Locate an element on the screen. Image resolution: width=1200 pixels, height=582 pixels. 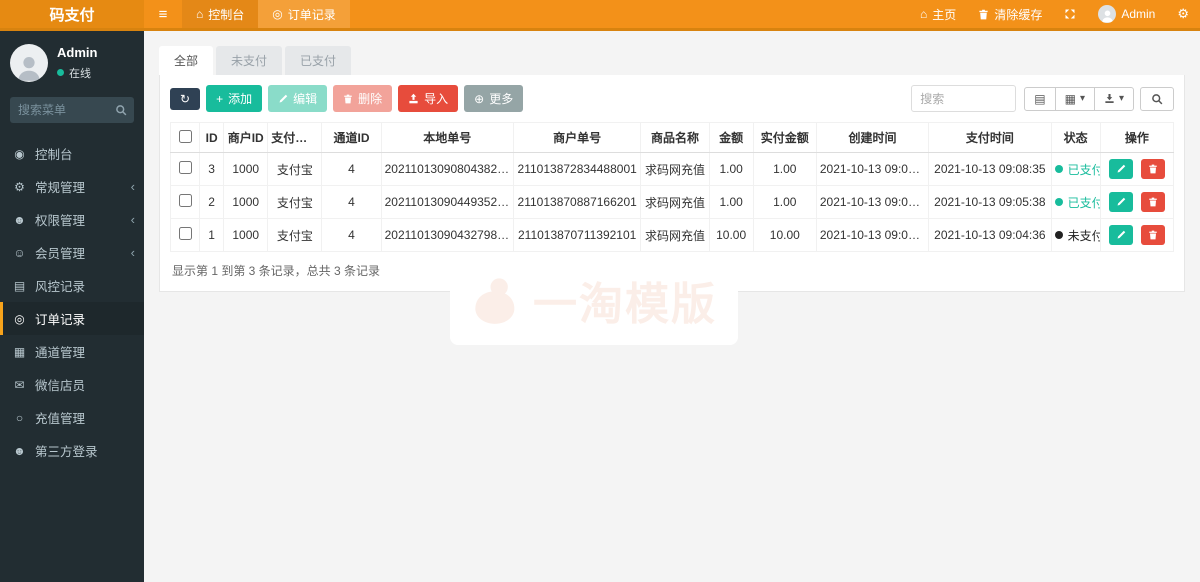
column-header: 支付类型 is located at coordinates (295, 137).